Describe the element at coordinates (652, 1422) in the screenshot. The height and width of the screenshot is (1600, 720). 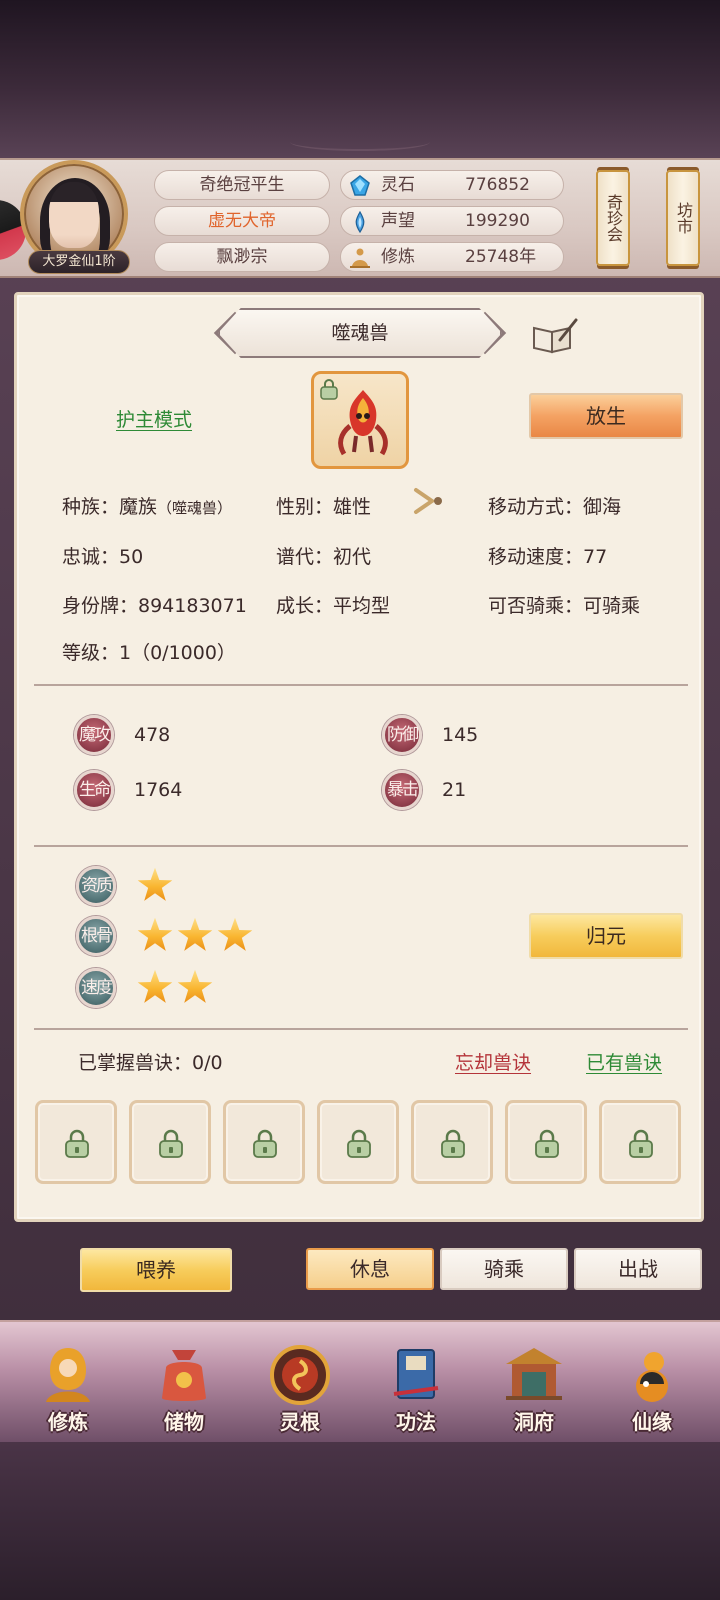
I see `nav-label: 仙缘` at that location.